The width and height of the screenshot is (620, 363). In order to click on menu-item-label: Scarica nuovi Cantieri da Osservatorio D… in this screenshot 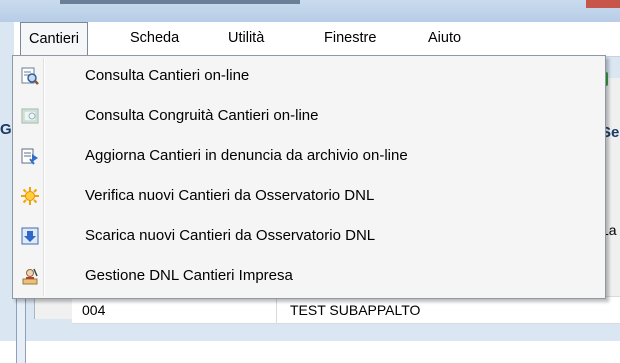, I will do `click(230, 235)`.